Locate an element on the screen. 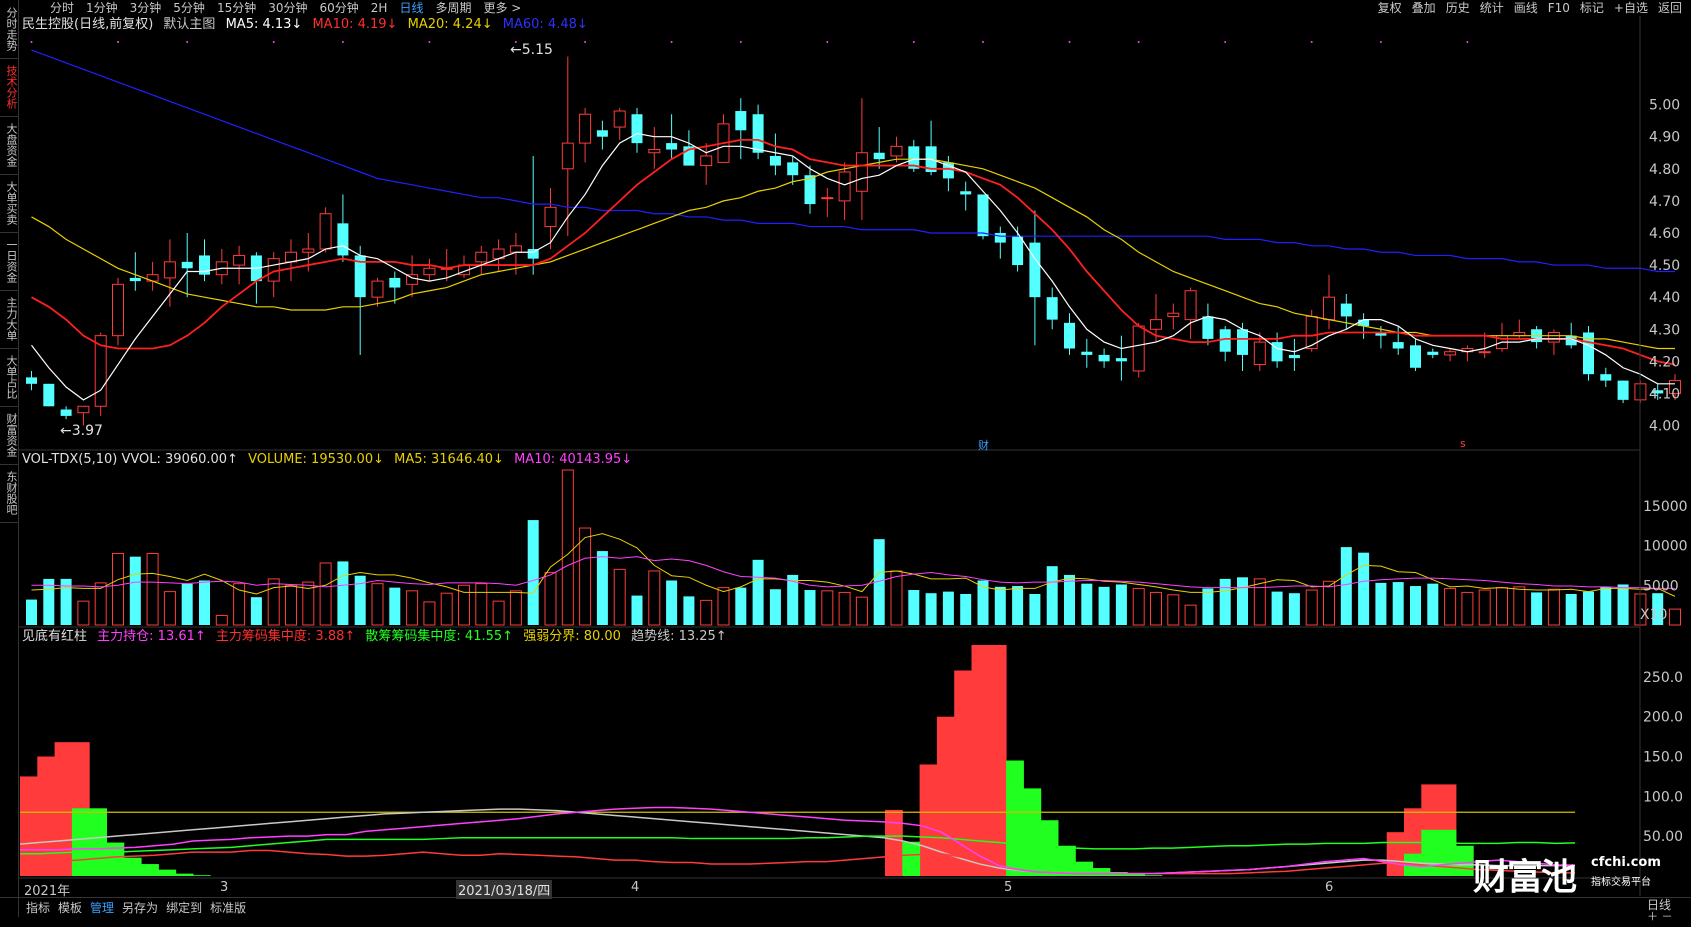 Image resolution: width=1691 pixels, height=927 pixels. tool-button: 返回 is located at coordinates (1670, 8).